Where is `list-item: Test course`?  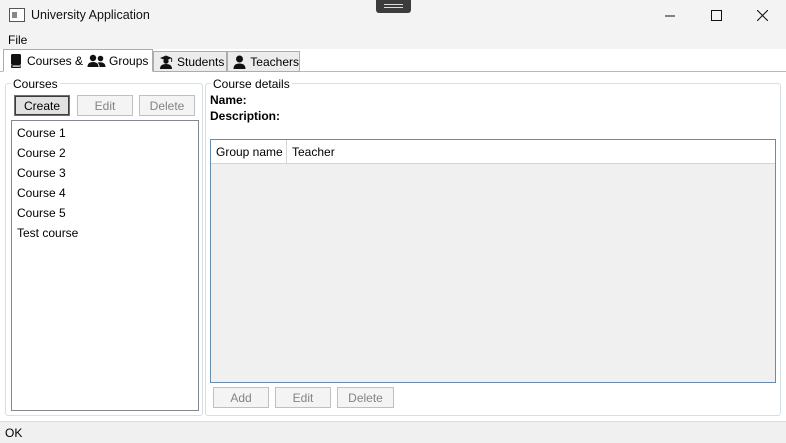
list-item: Test course is located at coordinates (105, 233).